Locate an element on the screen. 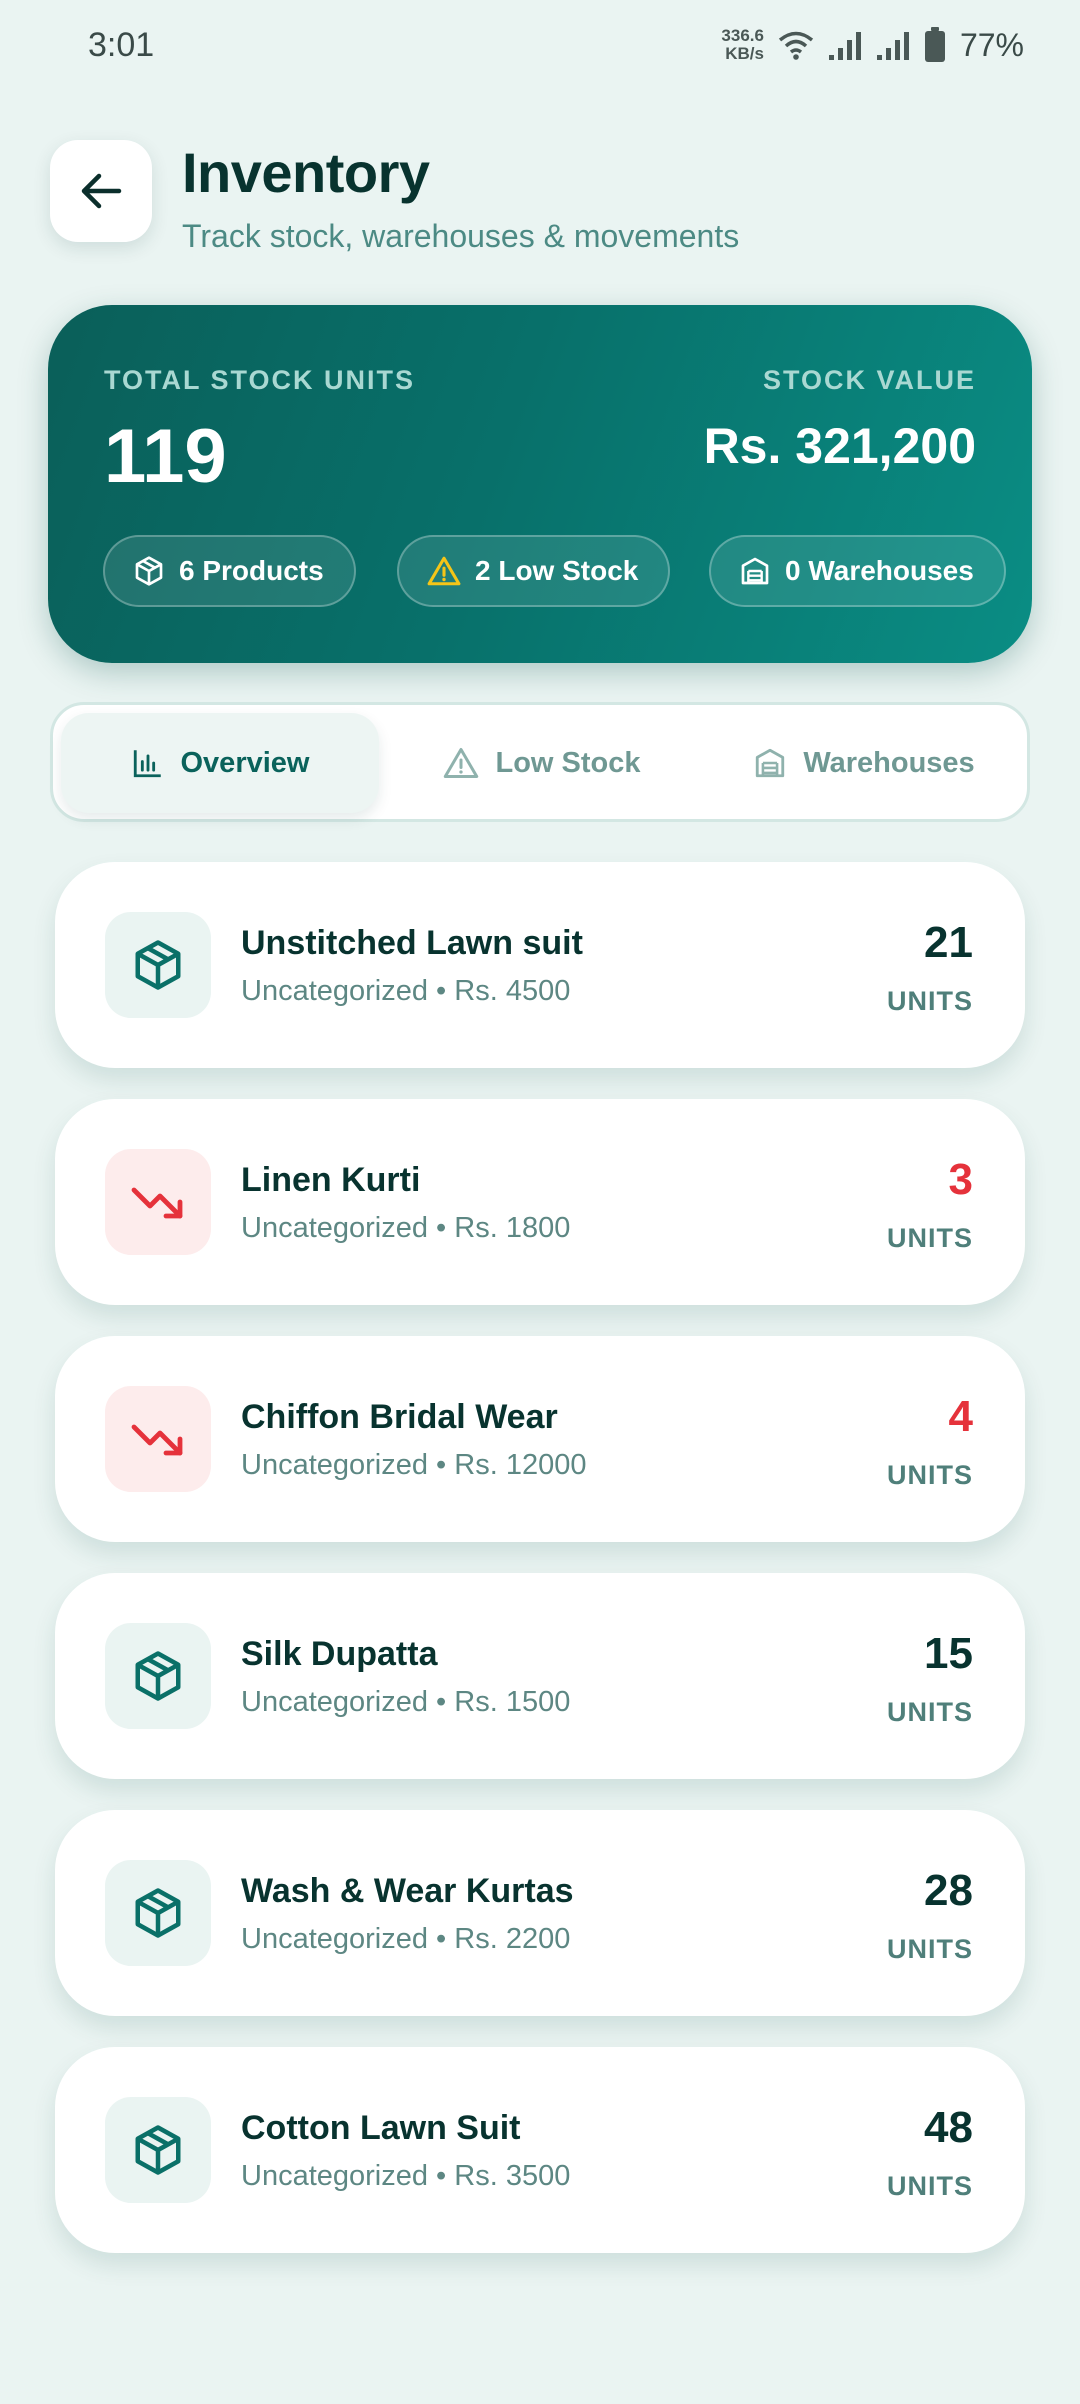  warehouses-chip: 0 Warehouses is located at coordinates (857, 571).